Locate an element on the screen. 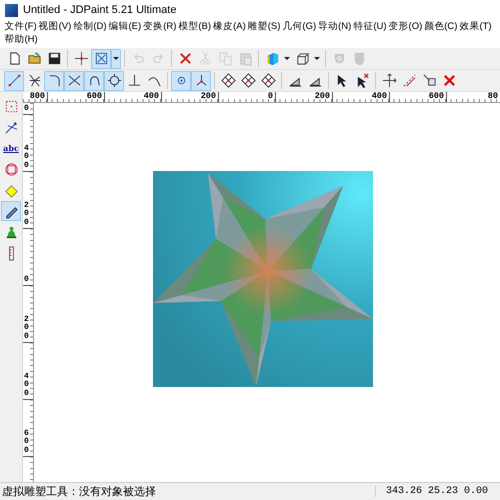 Image resolution: width=500 pixels, height=500 pixels. menu-item: 颜色(C) is located at coordinates (441, 27).